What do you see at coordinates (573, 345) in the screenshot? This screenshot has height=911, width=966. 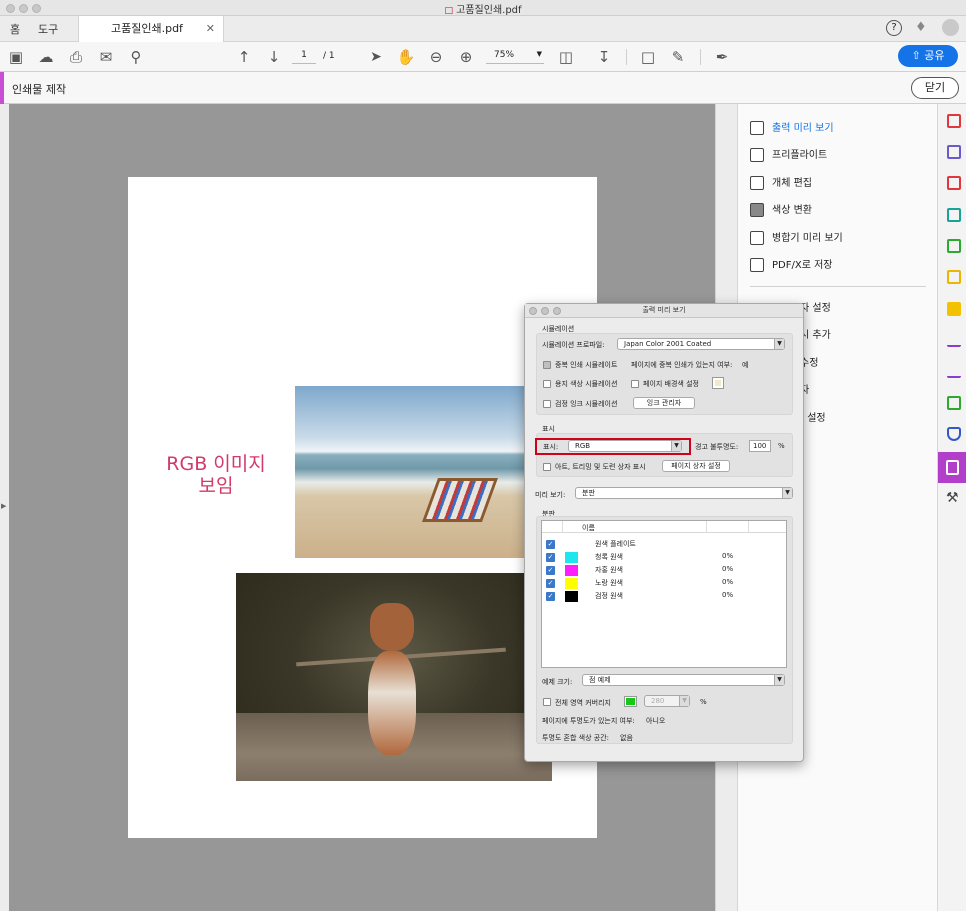 I see `profile-label: 시뮬레이션 프로파일:` at bounding box center [573, 345].